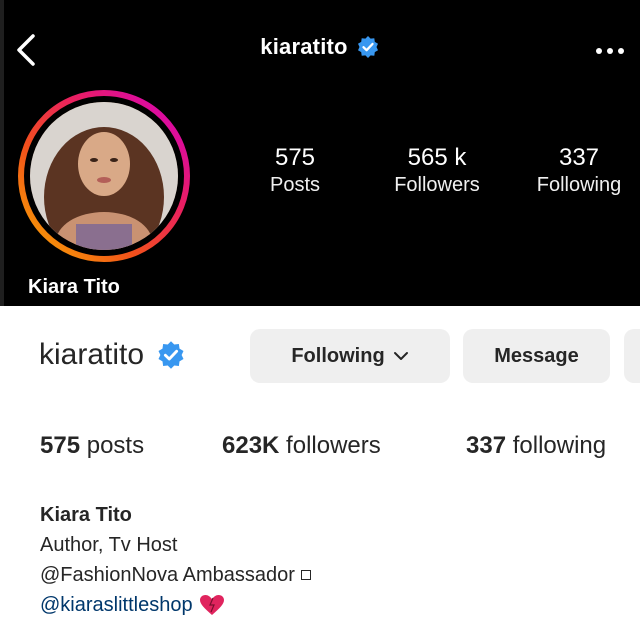  Describe the element at coordinates (579, 185) in the screenshot. I see `stat-following-label: Following` at that location.